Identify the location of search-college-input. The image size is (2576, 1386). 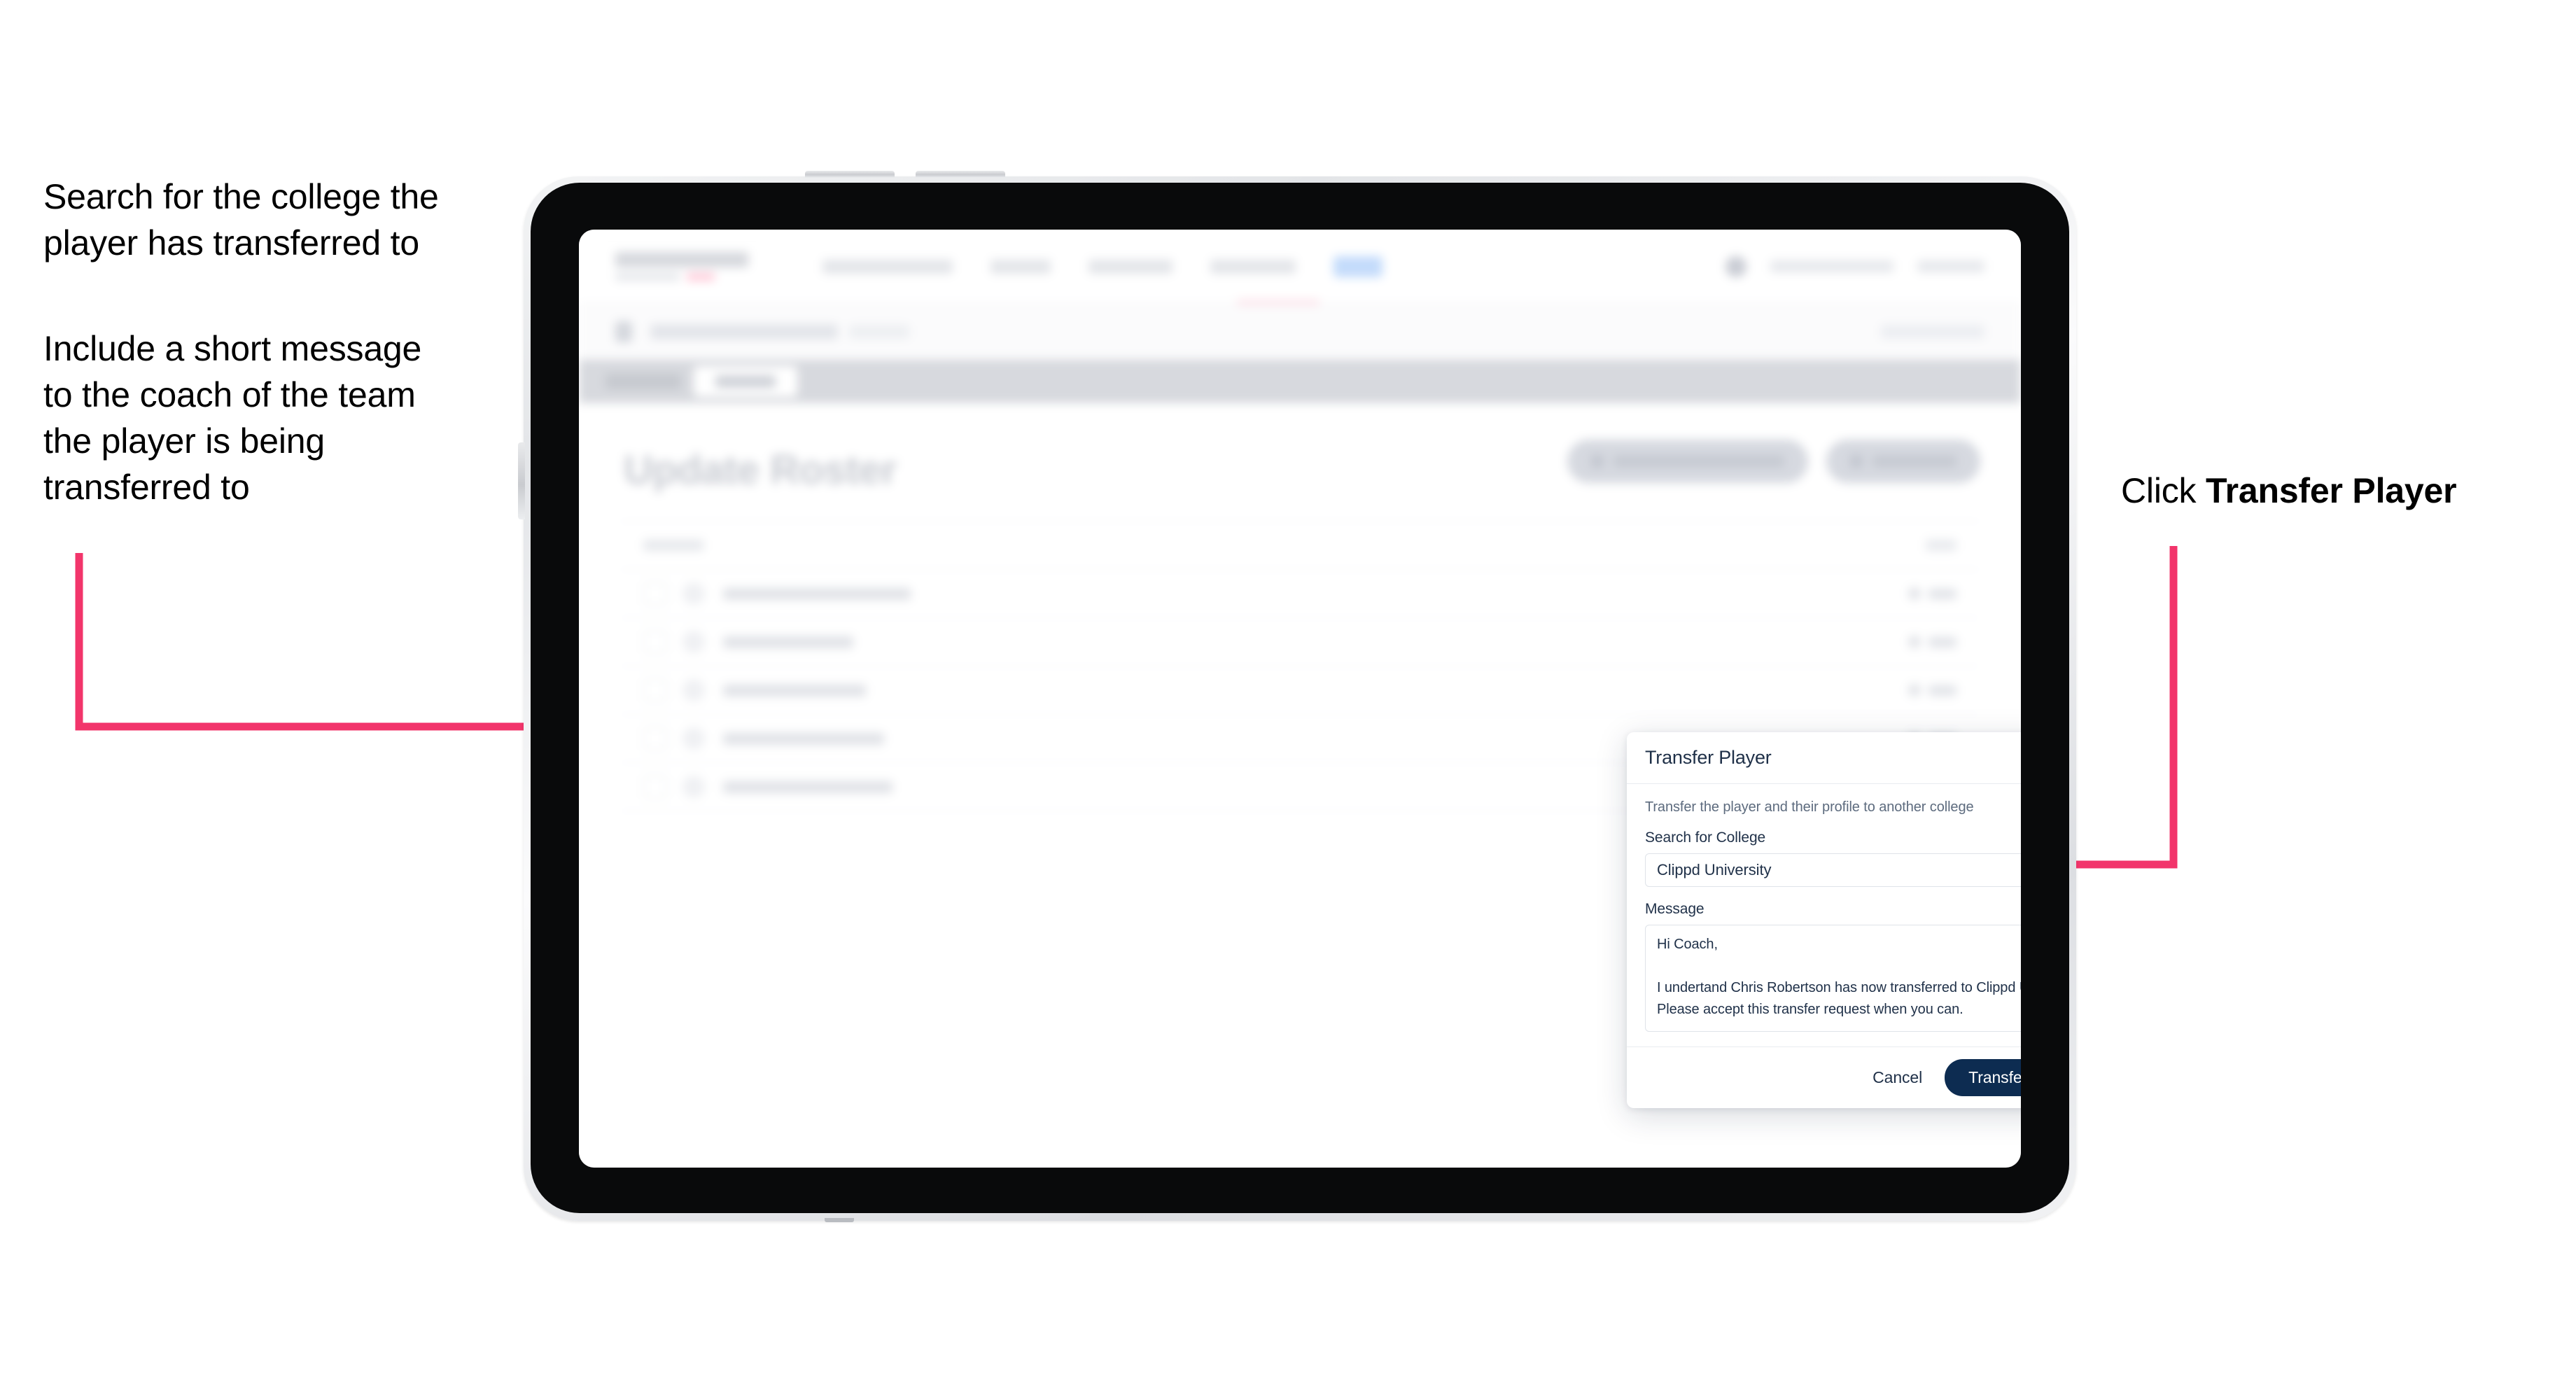
(1833, 870).